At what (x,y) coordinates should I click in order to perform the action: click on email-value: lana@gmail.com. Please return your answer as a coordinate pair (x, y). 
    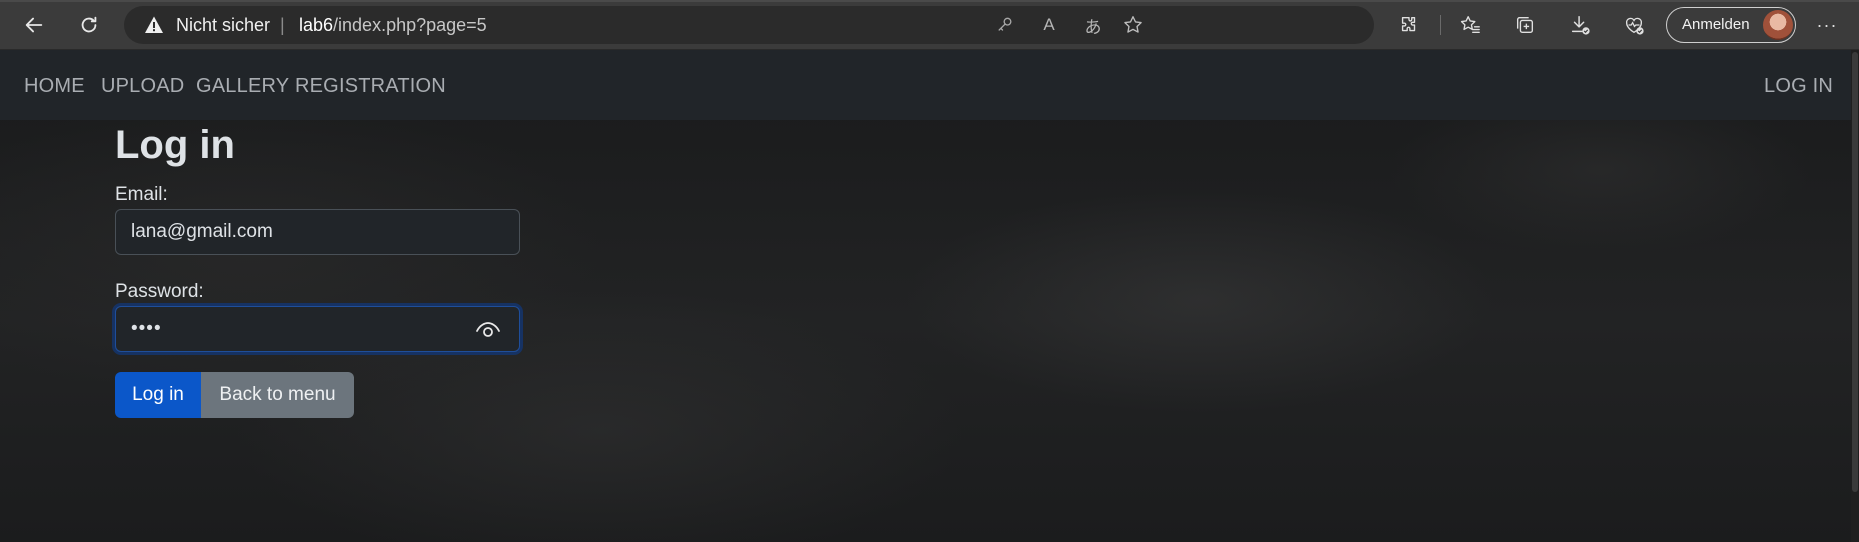
    Looking at the image, I should click on (202, 231).